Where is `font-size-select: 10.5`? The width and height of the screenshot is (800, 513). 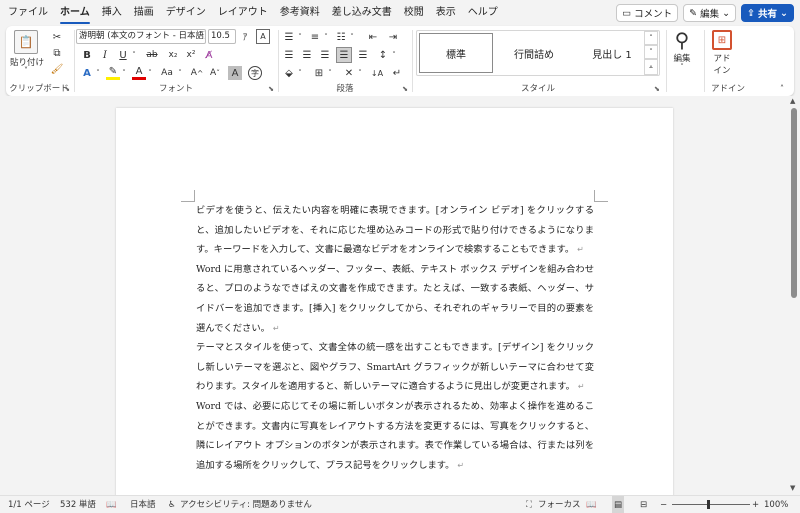 font-size-select: 10.5 is located at coordinates (222, 36).